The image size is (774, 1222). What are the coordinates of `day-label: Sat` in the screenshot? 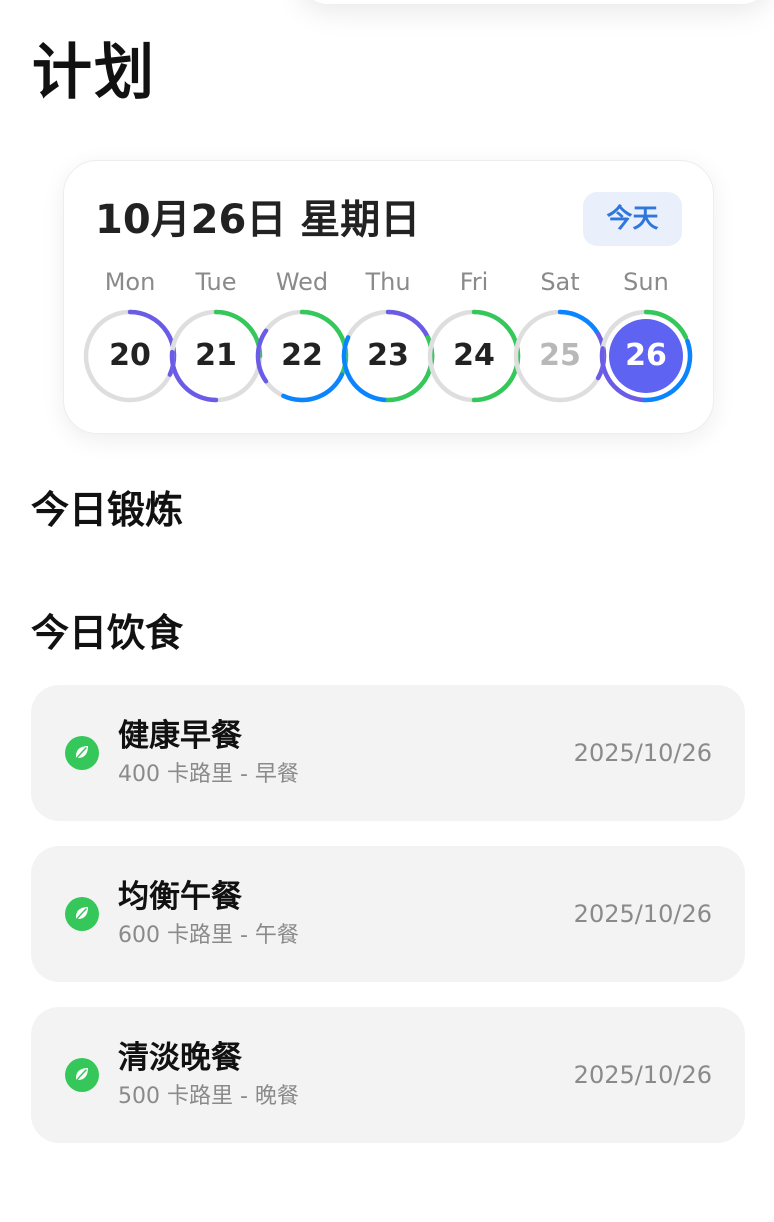 It's located at (560, 282).